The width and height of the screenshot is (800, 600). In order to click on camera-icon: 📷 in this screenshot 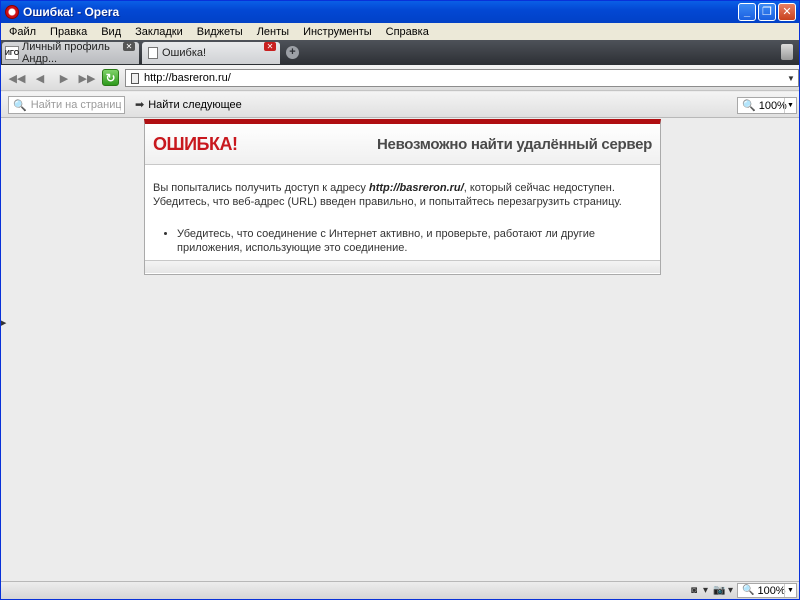, I will do `click(719, 590)`.